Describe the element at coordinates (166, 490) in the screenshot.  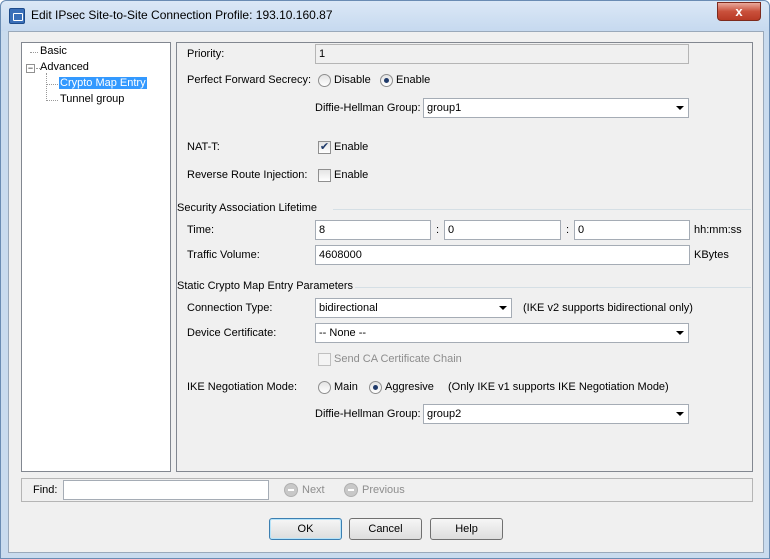
I see `find-input` at that location.